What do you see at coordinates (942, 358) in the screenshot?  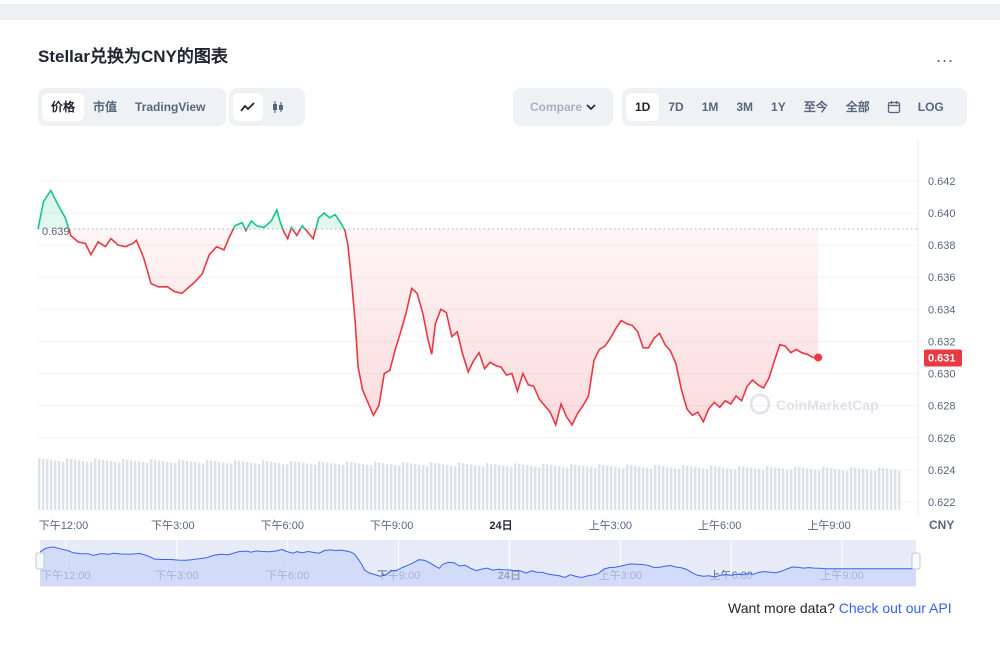 I see `last-price-label: 0.631` at bounding box center [942, 358].